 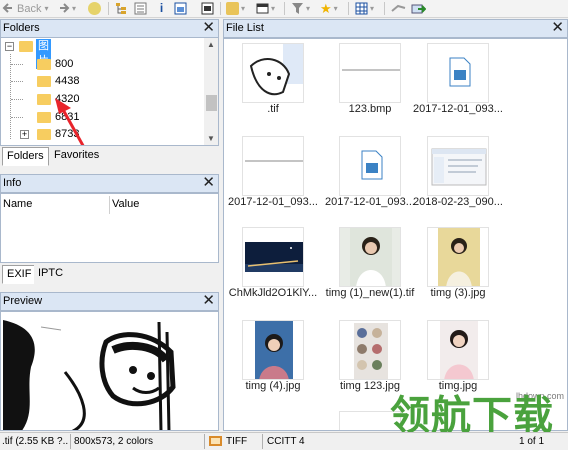 I want to click on scroll-down-icon: ▼, so click(x=211, y=138).